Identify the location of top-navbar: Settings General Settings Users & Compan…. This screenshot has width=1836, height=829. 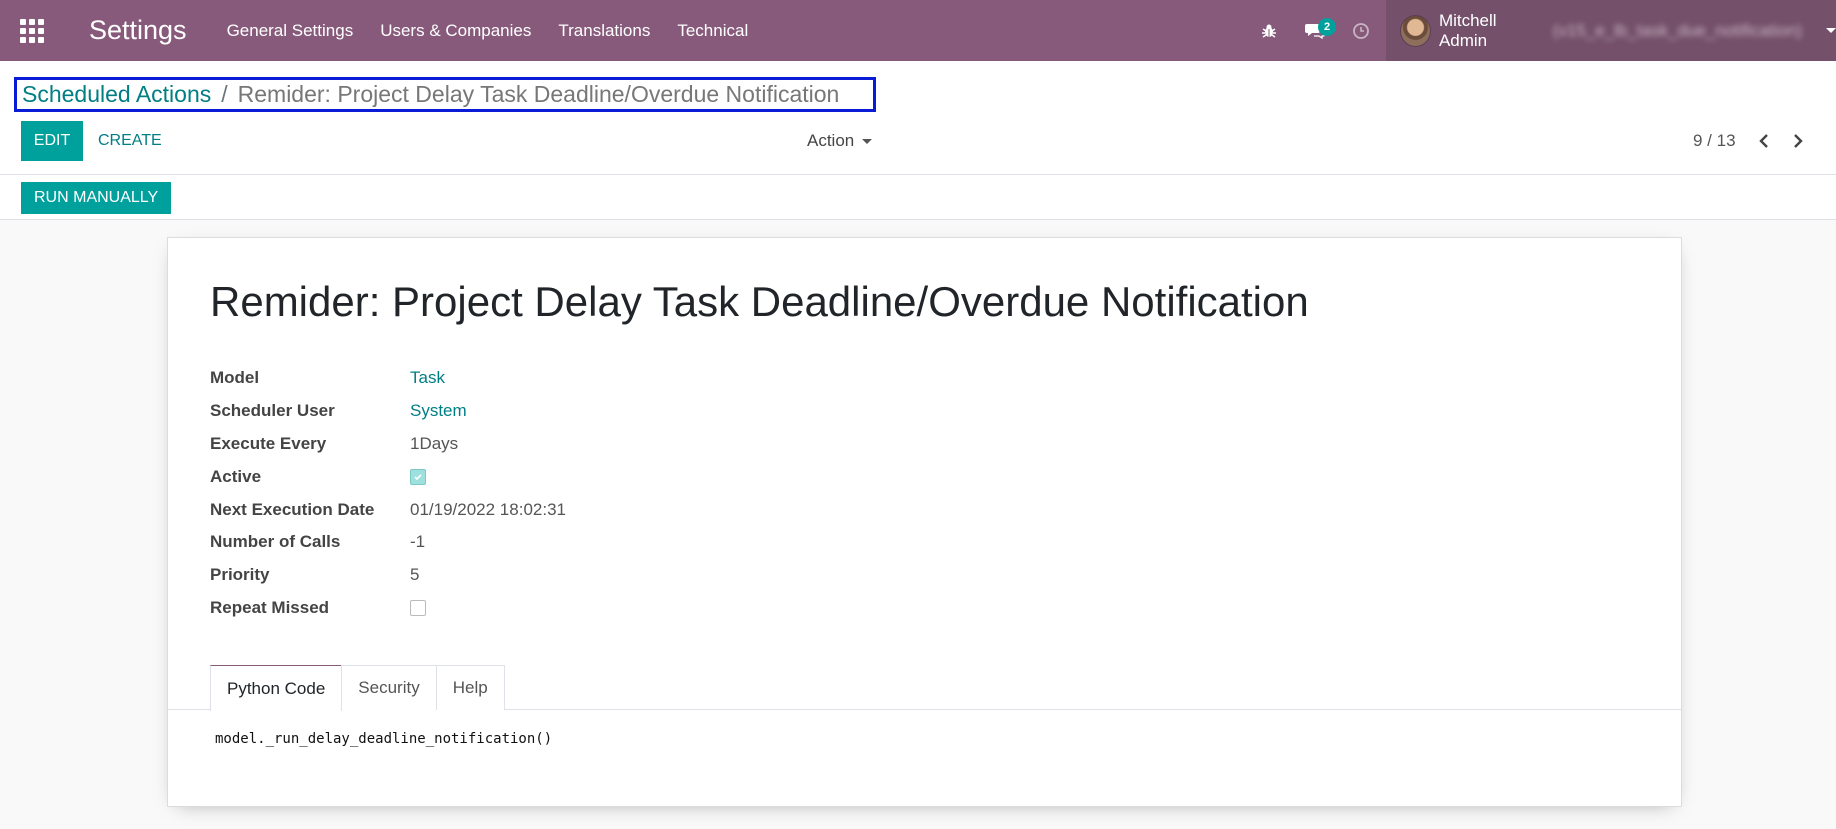
(918, 30).